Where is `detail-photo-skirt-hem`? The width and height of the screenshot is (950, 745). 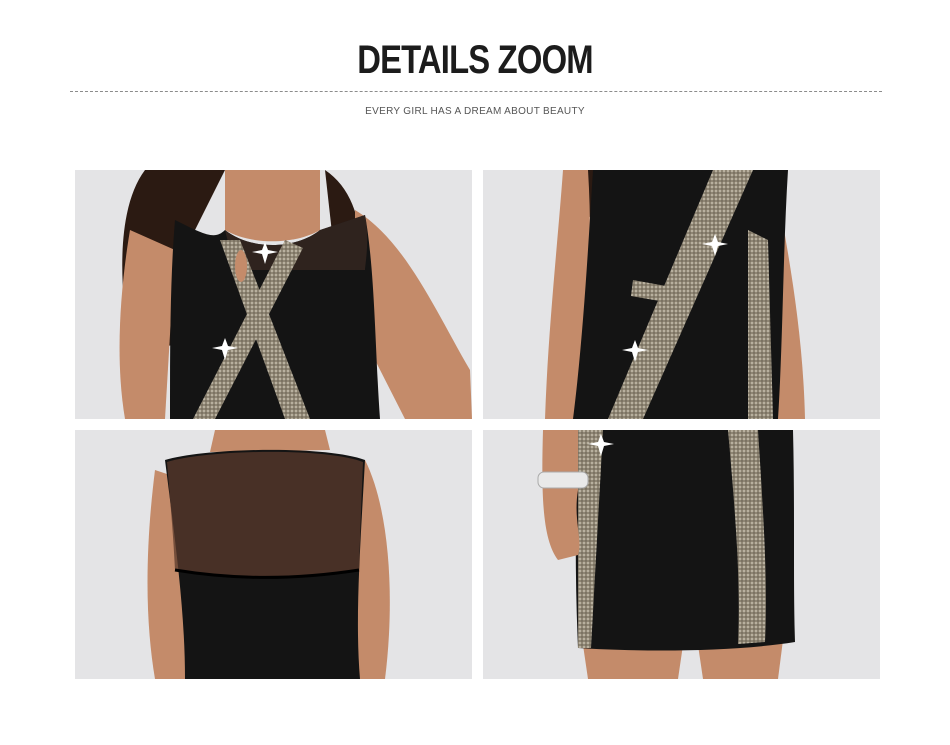 detail-photo-skirt-hem is located at coordinates (681, 554).